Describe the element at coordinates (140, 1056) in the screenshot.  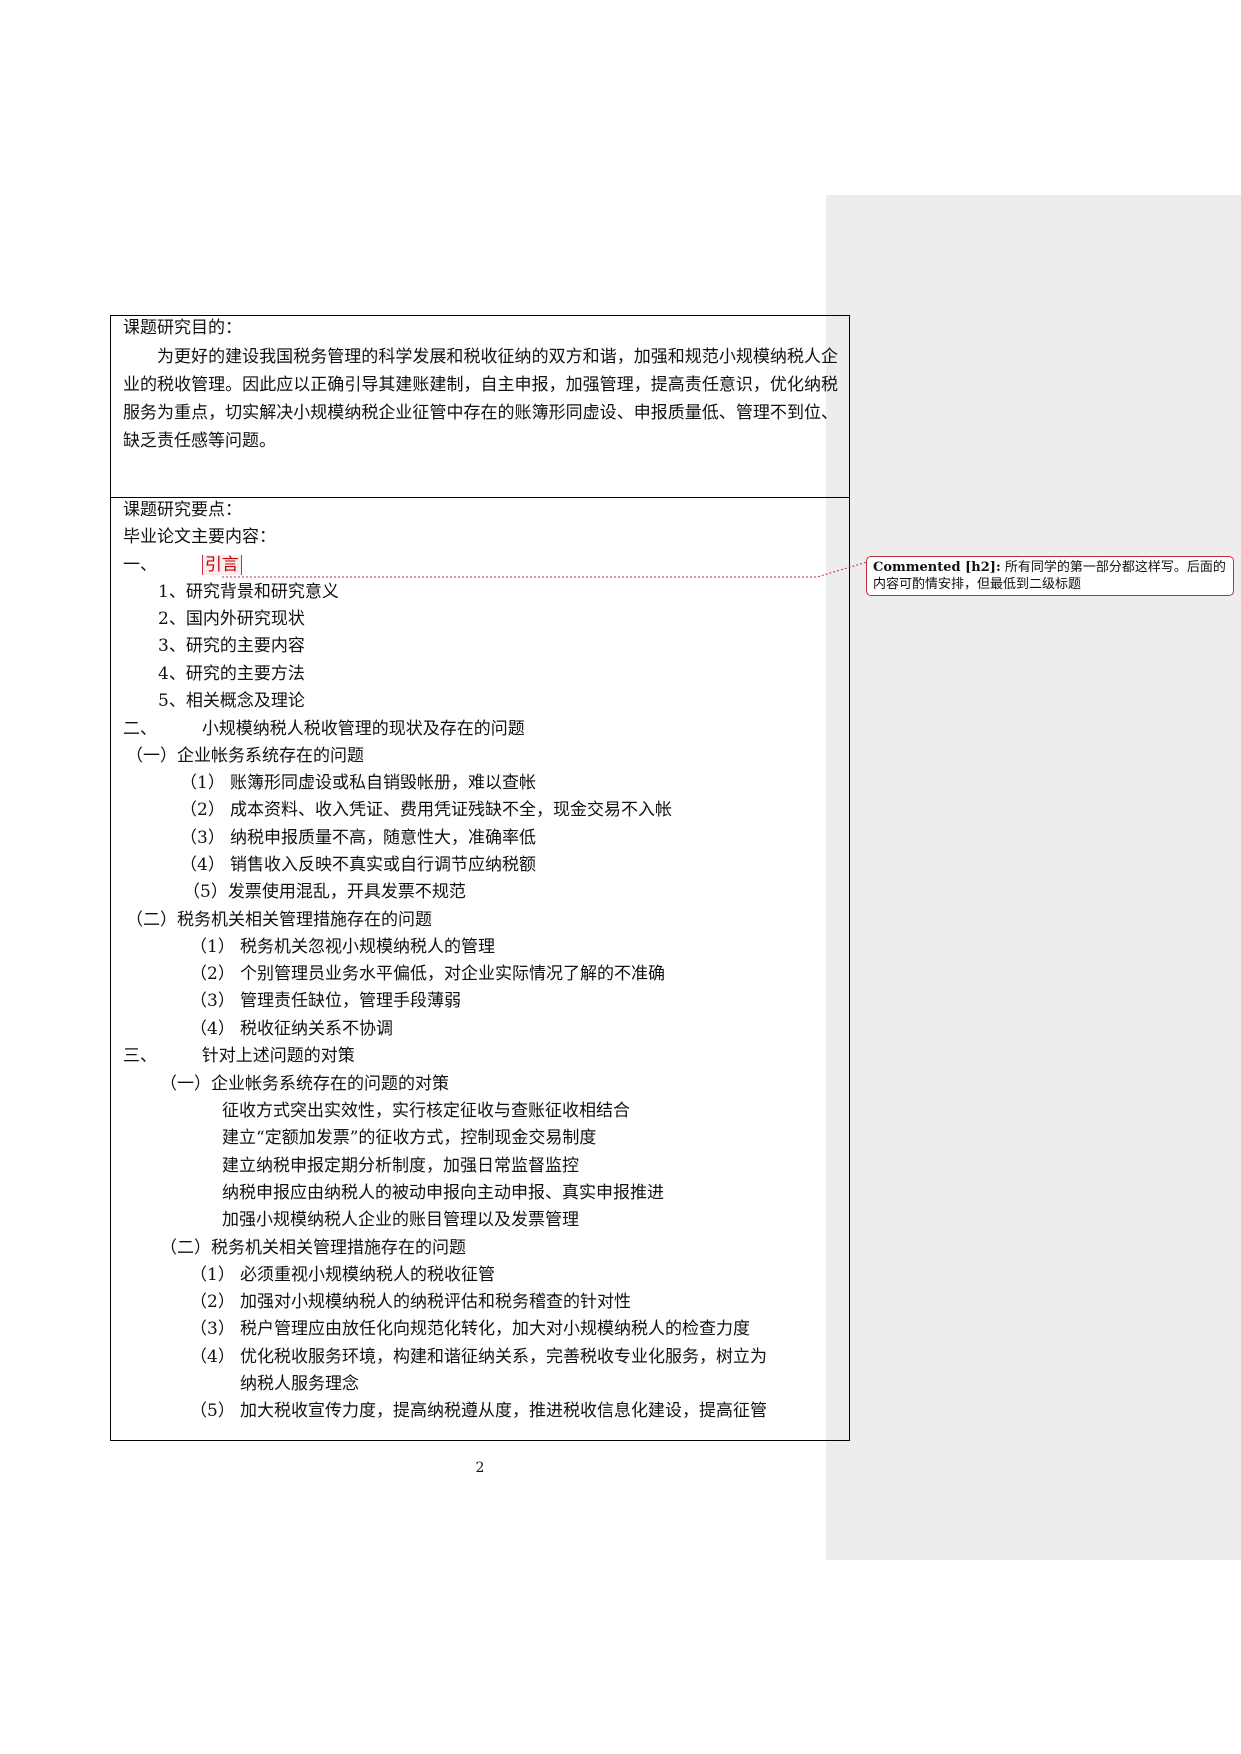
I see `section-number: 三、` at that location.